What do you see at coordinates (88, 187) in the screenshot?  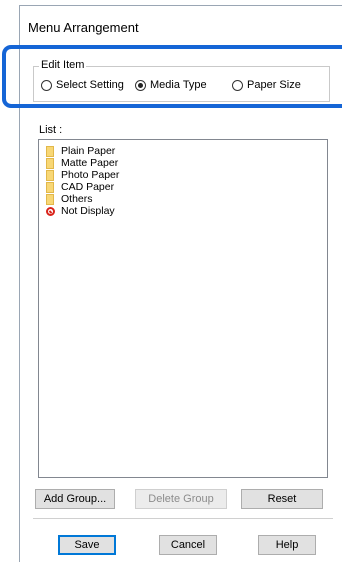 I see `list-item-label: CAD Paper` at bounding box center [88, 187].